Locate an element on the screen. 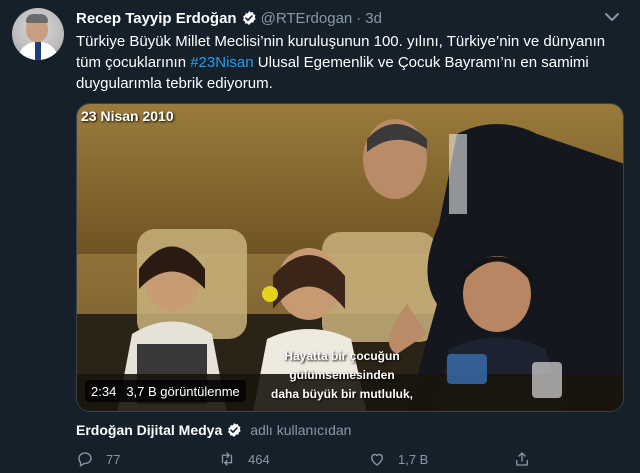 Image resolution: width=640 pixels, height=473 pixels. share-button is located at coordinates (522, 459).